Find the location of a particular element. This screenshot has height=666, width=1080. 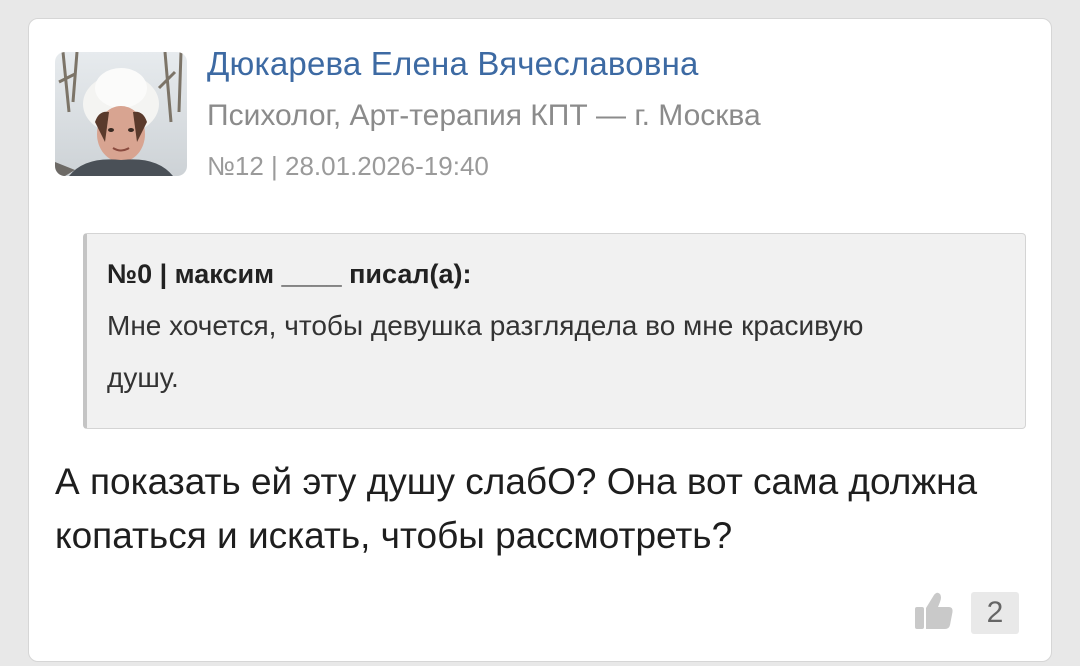

avatar-photo-icon is located at coordinates (121, 114).